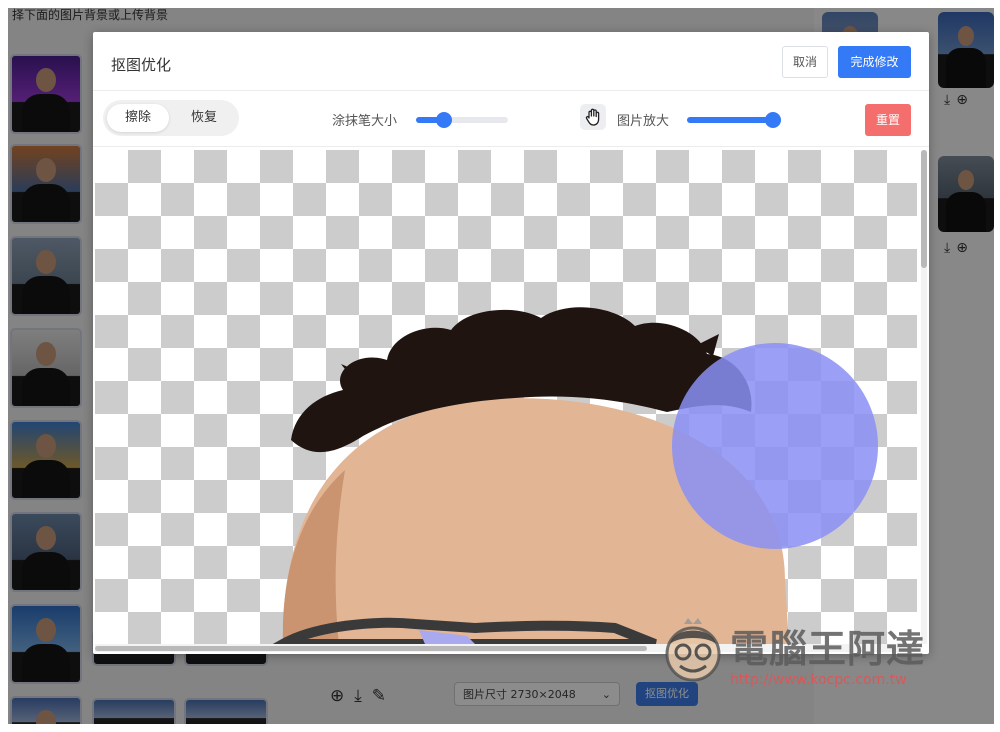  What do you see at coordinates (805, 62) in the screenshot?
I see `cancel-button: 取消` at bounding box center [805, 62].